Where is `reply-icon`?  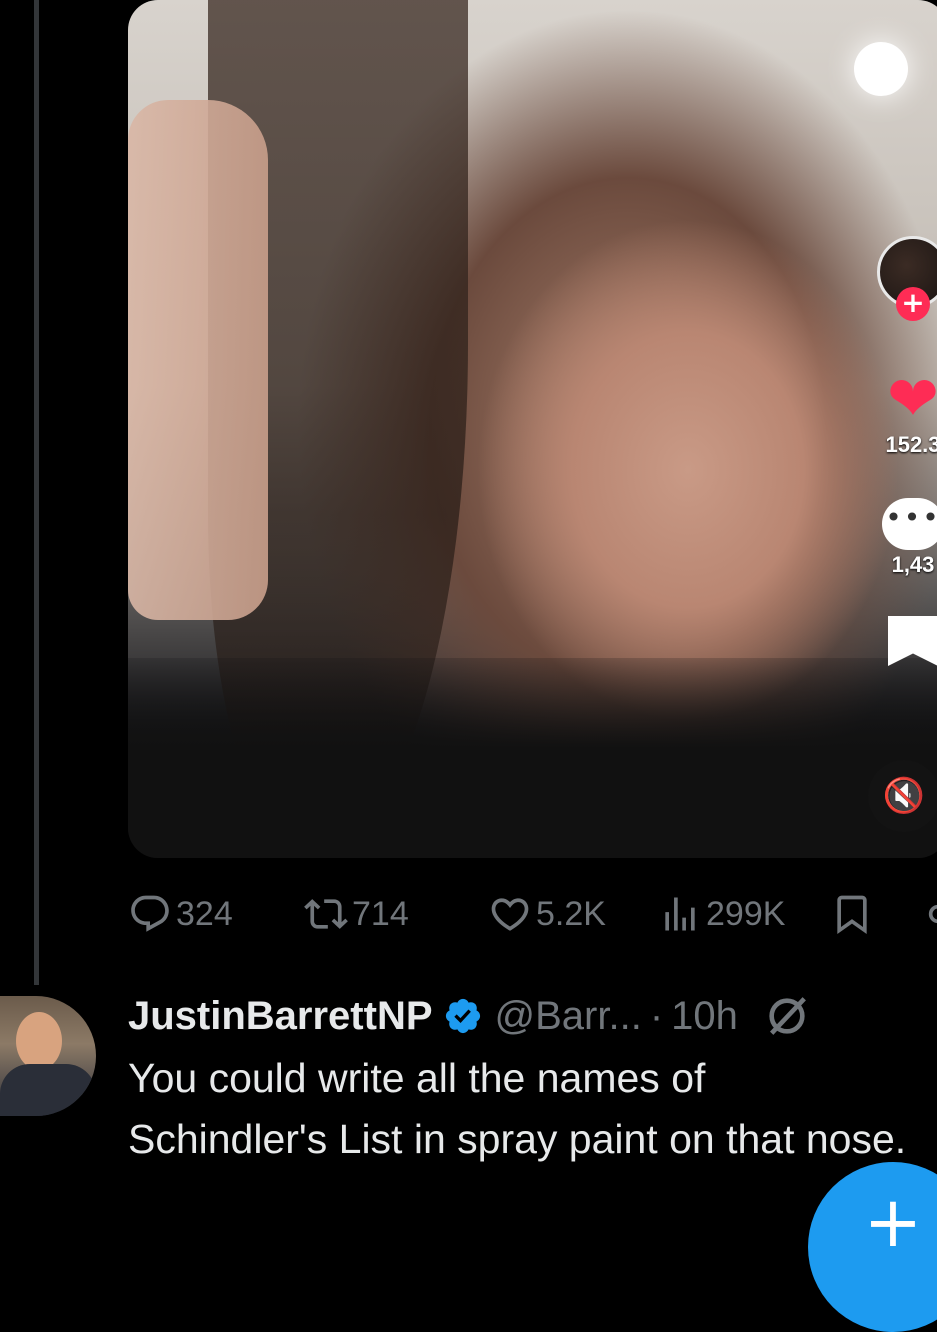 reply-icon is located at coordinates (150, 913).